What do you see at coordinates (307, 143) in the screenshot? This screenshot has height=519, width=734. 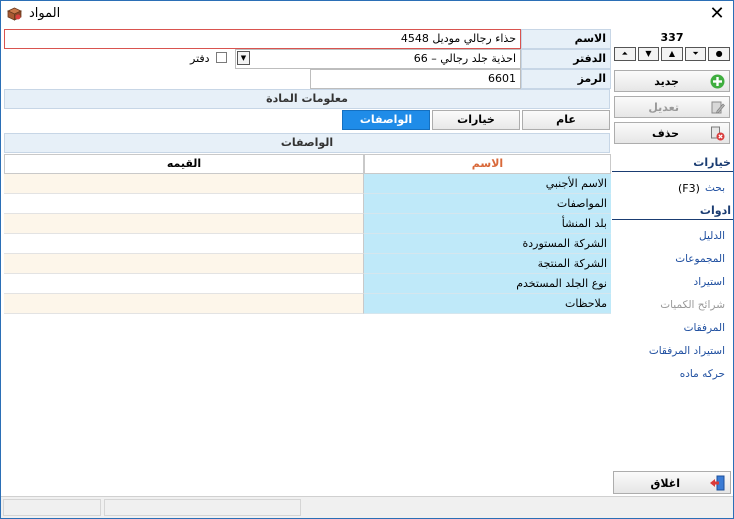 I see `descriptors-header: الواصفات` at bounding box center [307, 143].